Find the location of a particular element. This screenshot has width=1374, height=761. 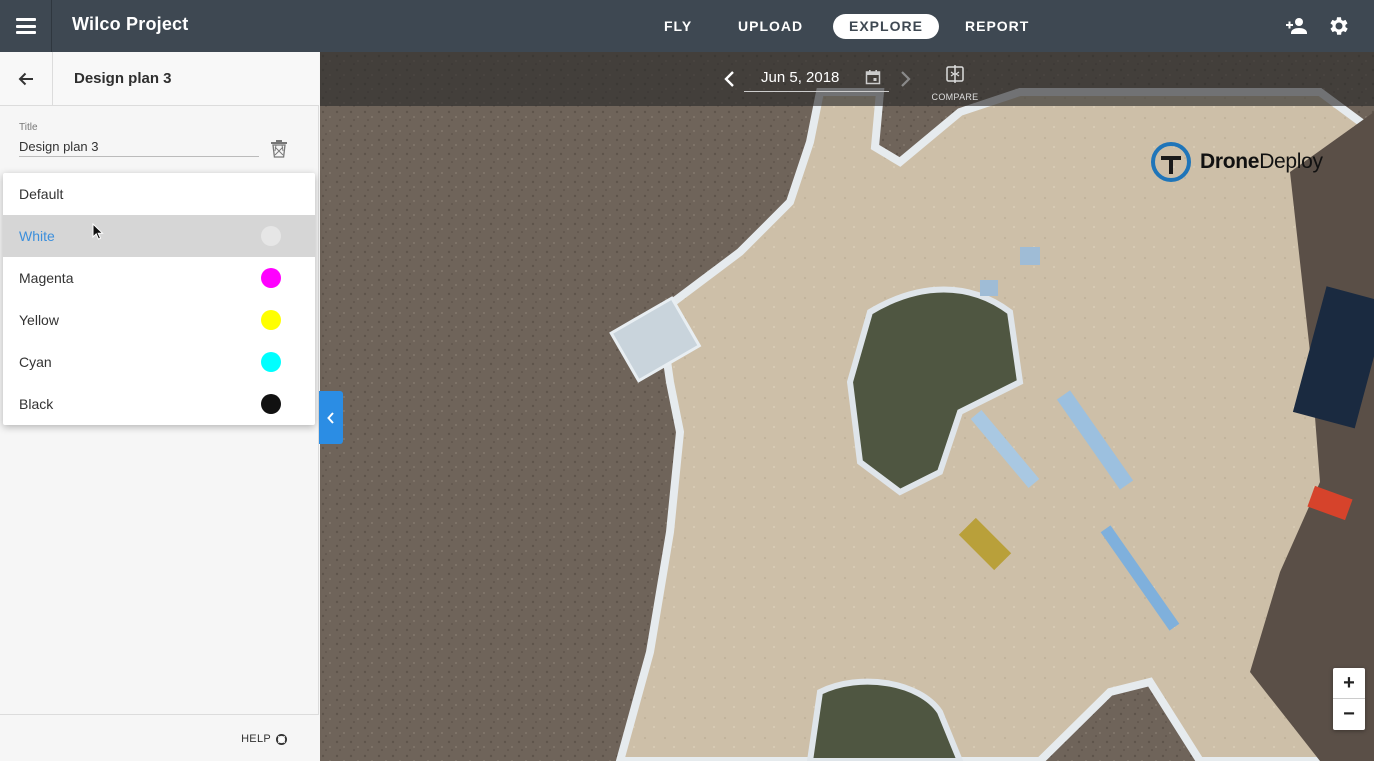

gear-icon is located at coordinates (1339, 26).